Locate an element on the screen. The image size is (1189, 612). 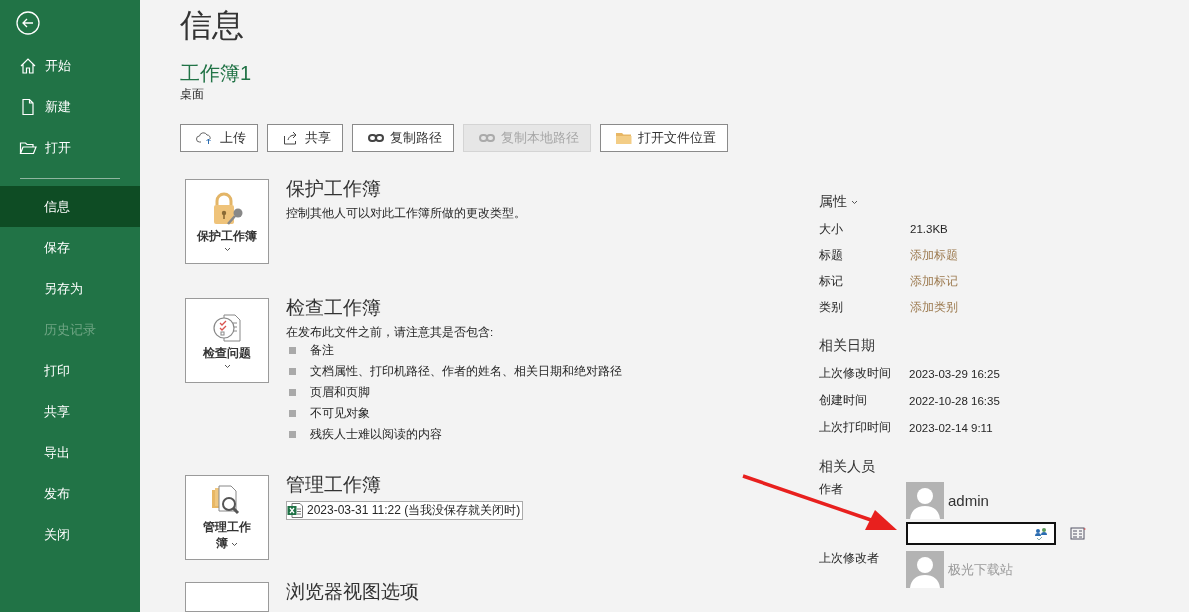
bullet-text: 页眉和页脚 is located at coordinates (340, 392).